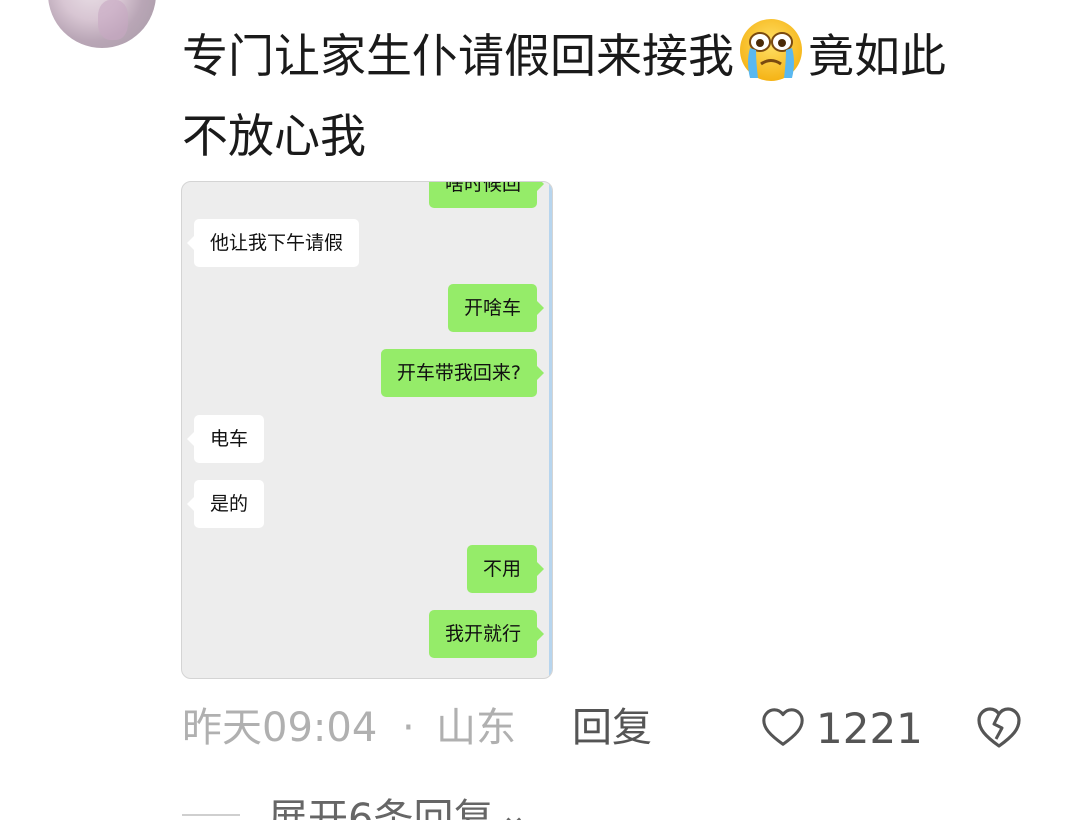 Image resolution: width=1080 pixels, height=820 pixels. What do you see at coordinates (783, 727) in the screenshot?
I see `heart-icon` at bounding box center [783, 727].